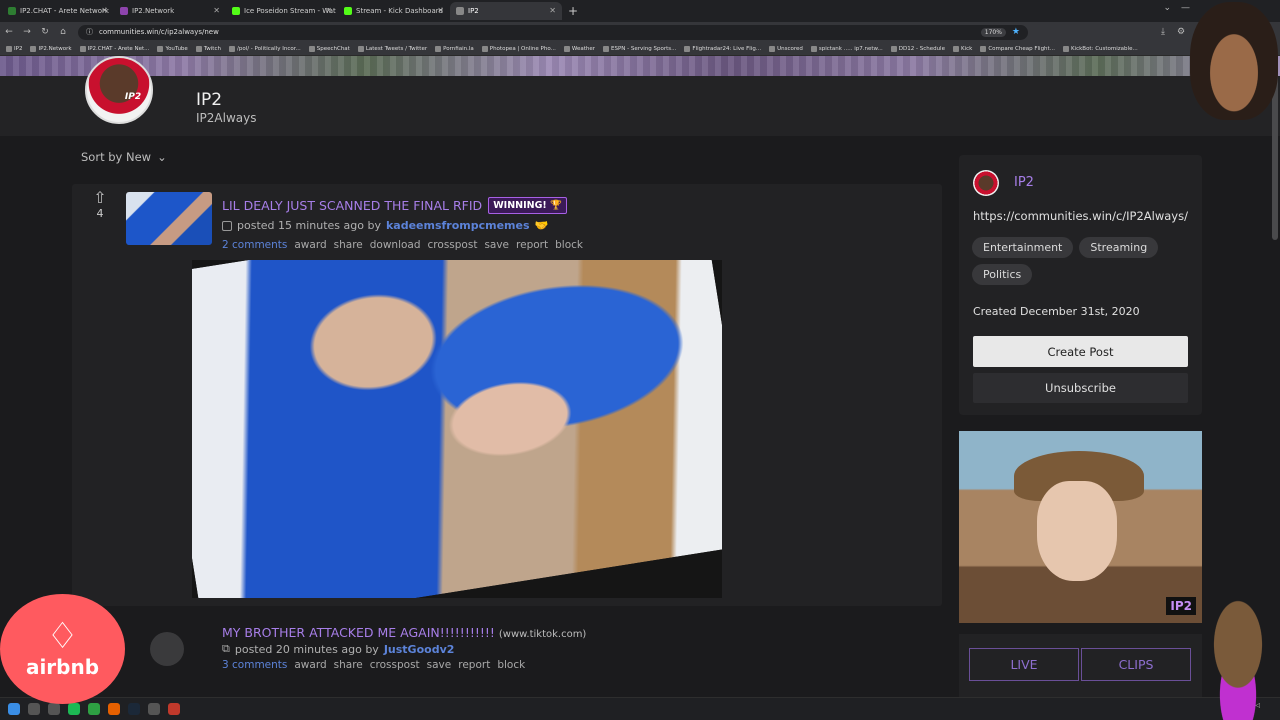  Describe the element at coordinates (1167, 8) in the screenshot. I see `chevron-down-icon: ⌄` at that location.